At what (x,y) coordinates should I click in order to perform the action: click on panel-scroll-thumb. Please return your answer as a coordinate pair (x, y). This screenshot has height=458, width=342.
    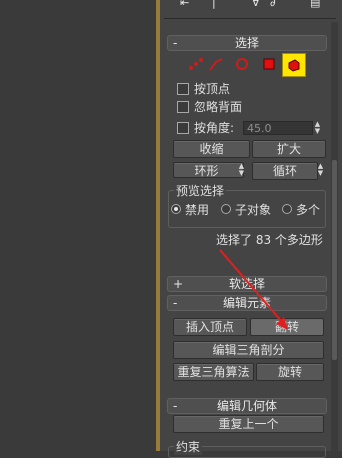
    Looking at the image, I should click on (334, 260).